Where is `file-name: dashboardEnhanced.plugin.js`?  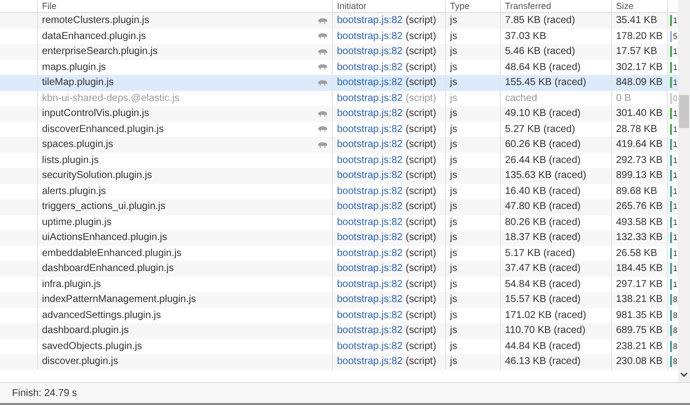 file-name: dashboardEnhanced.plugin.js is located at coordinates (108, 268).